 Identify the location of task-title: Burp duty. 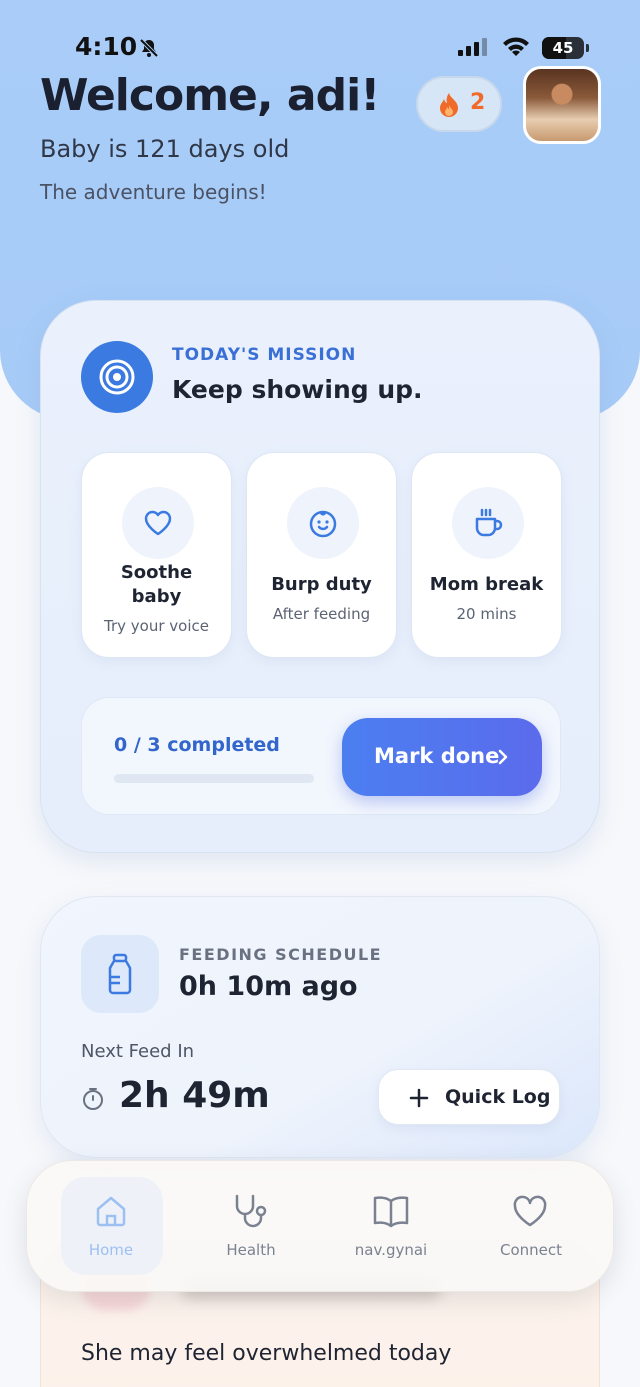
(321, 584).